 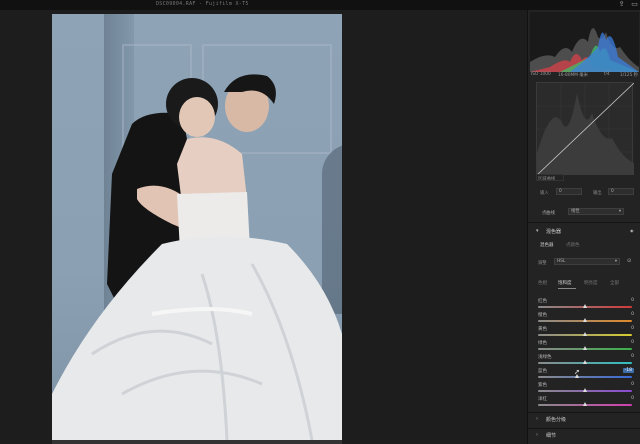 What do you see at coordinates (541, 74) in the screenshot?
I see `iso-value: ISO 1000` at bounding box center [541, 74].